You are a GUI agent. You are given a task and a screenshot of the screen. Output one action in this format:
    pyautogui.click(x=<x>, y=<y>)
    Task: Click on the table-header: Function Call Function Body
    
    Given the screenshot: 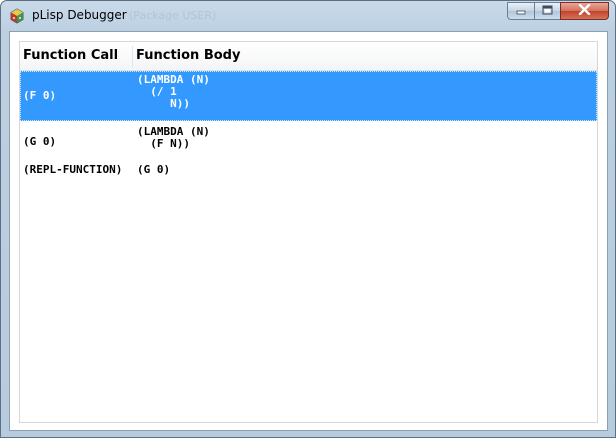 What is the action you would take?
    pyautogui.click(x=308, y=56)
    